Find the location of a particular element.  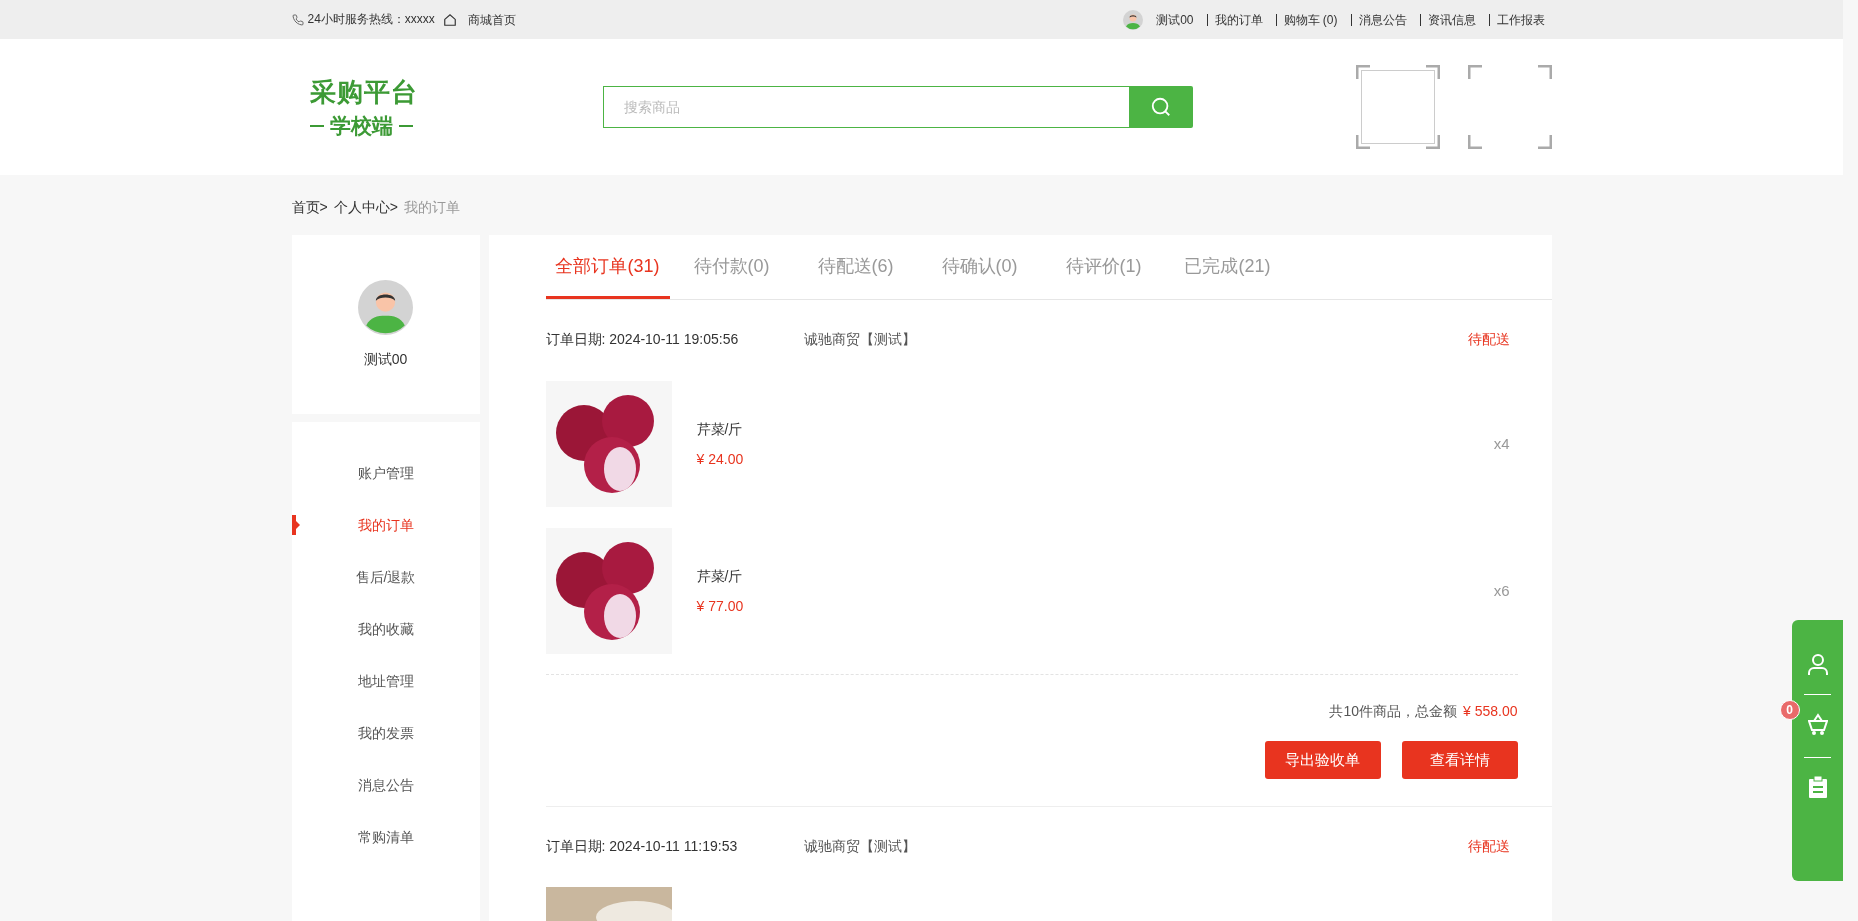

search-button is located at coordinates (1160, 107).